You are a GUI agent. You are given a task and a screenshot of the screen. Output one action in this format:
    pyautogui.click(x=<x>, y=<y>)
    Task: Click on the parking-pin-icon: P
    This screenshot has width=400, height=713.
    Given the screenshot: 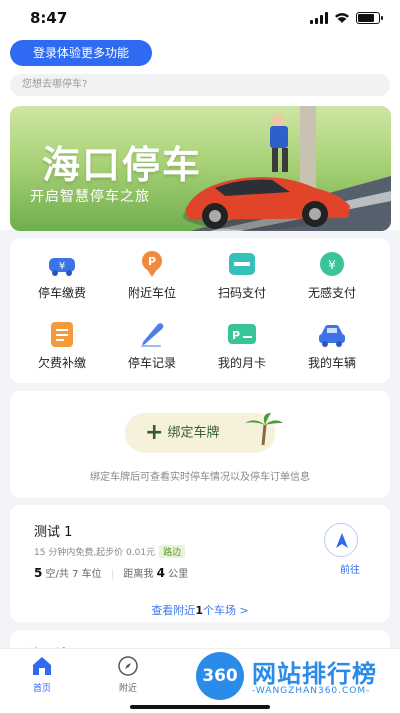 What is the action you would take?
    pyautogui.click(x=152, y=264)
    